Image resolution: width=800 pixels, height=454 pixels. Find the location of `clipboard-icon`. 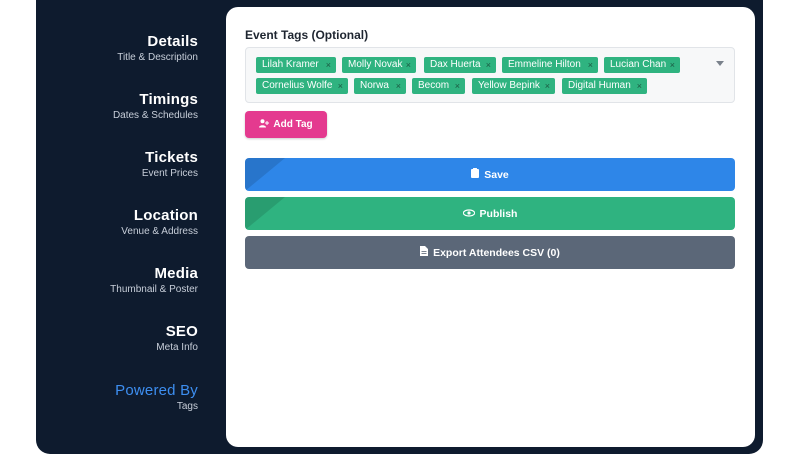

clipboard-icon is located at coordinates (475, 174).